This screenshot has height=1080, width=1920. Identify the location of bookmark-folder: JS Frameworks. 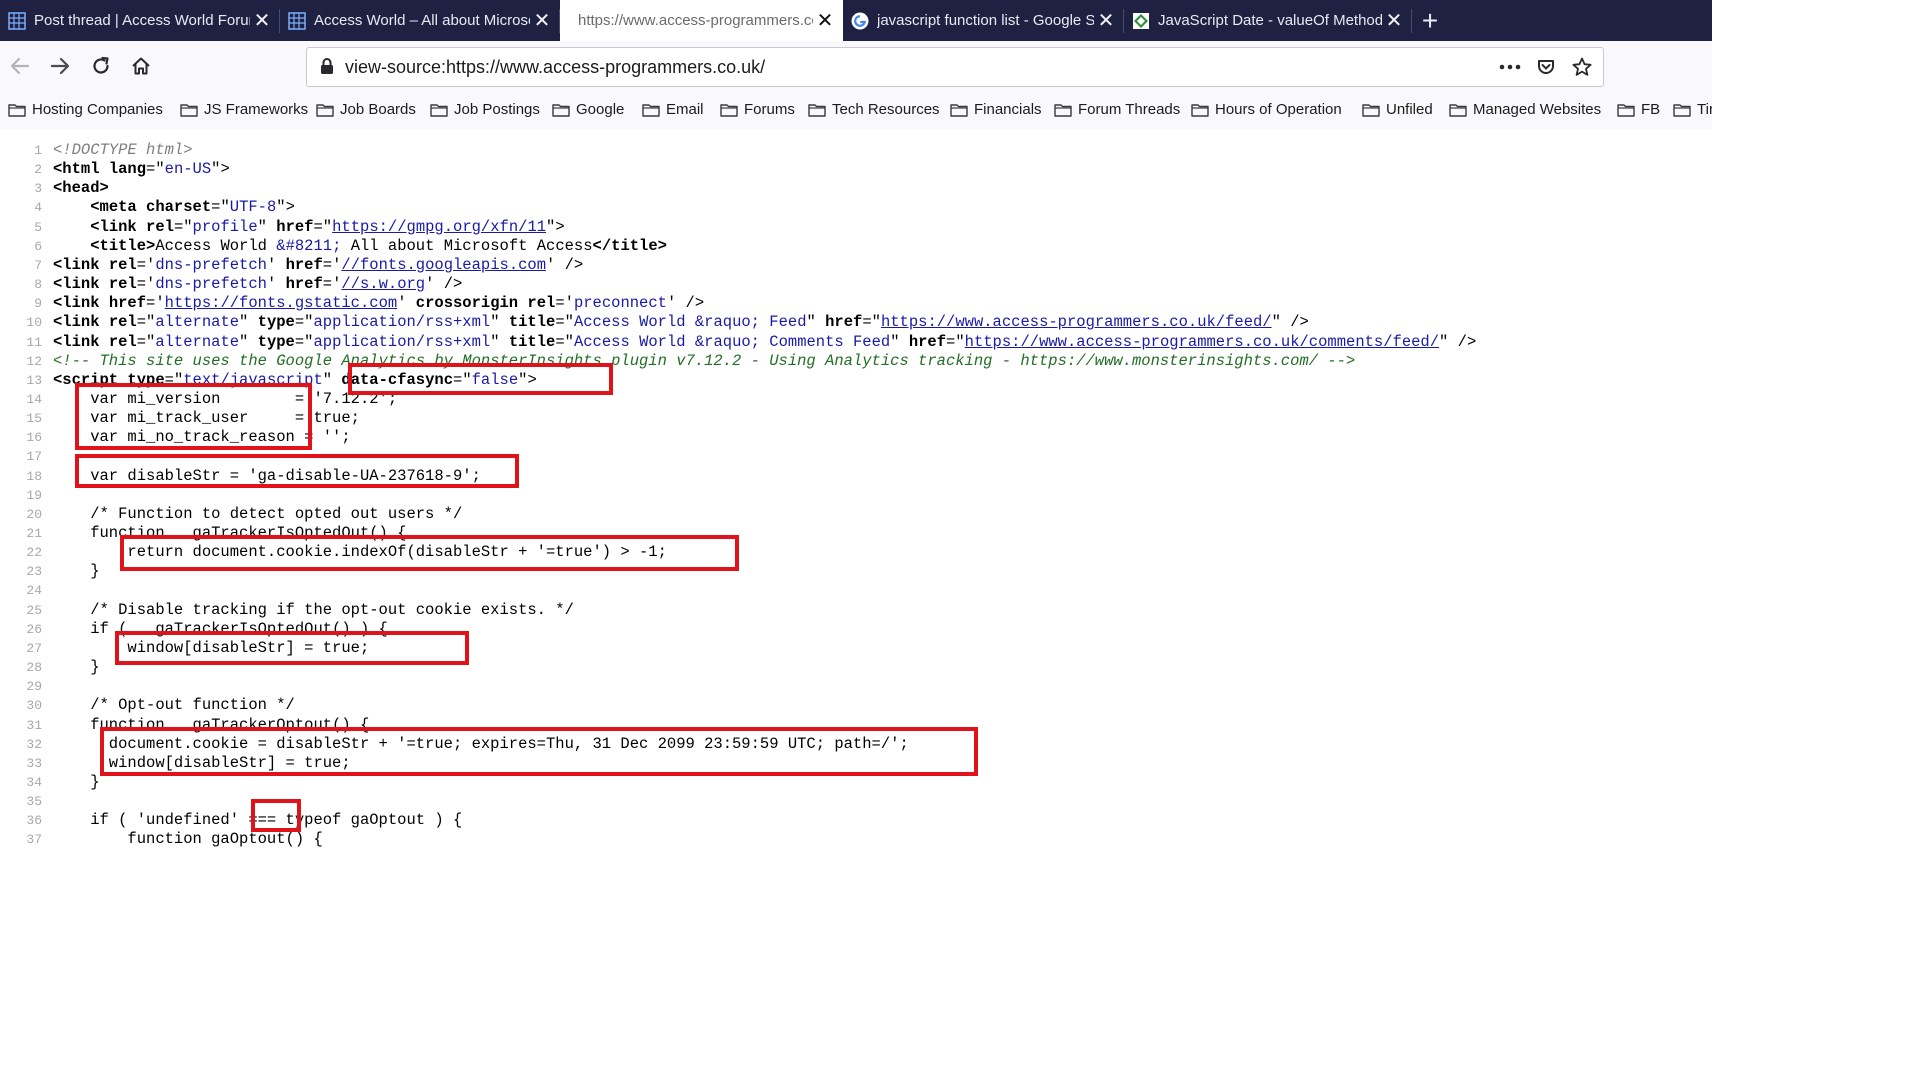
(244, 109).